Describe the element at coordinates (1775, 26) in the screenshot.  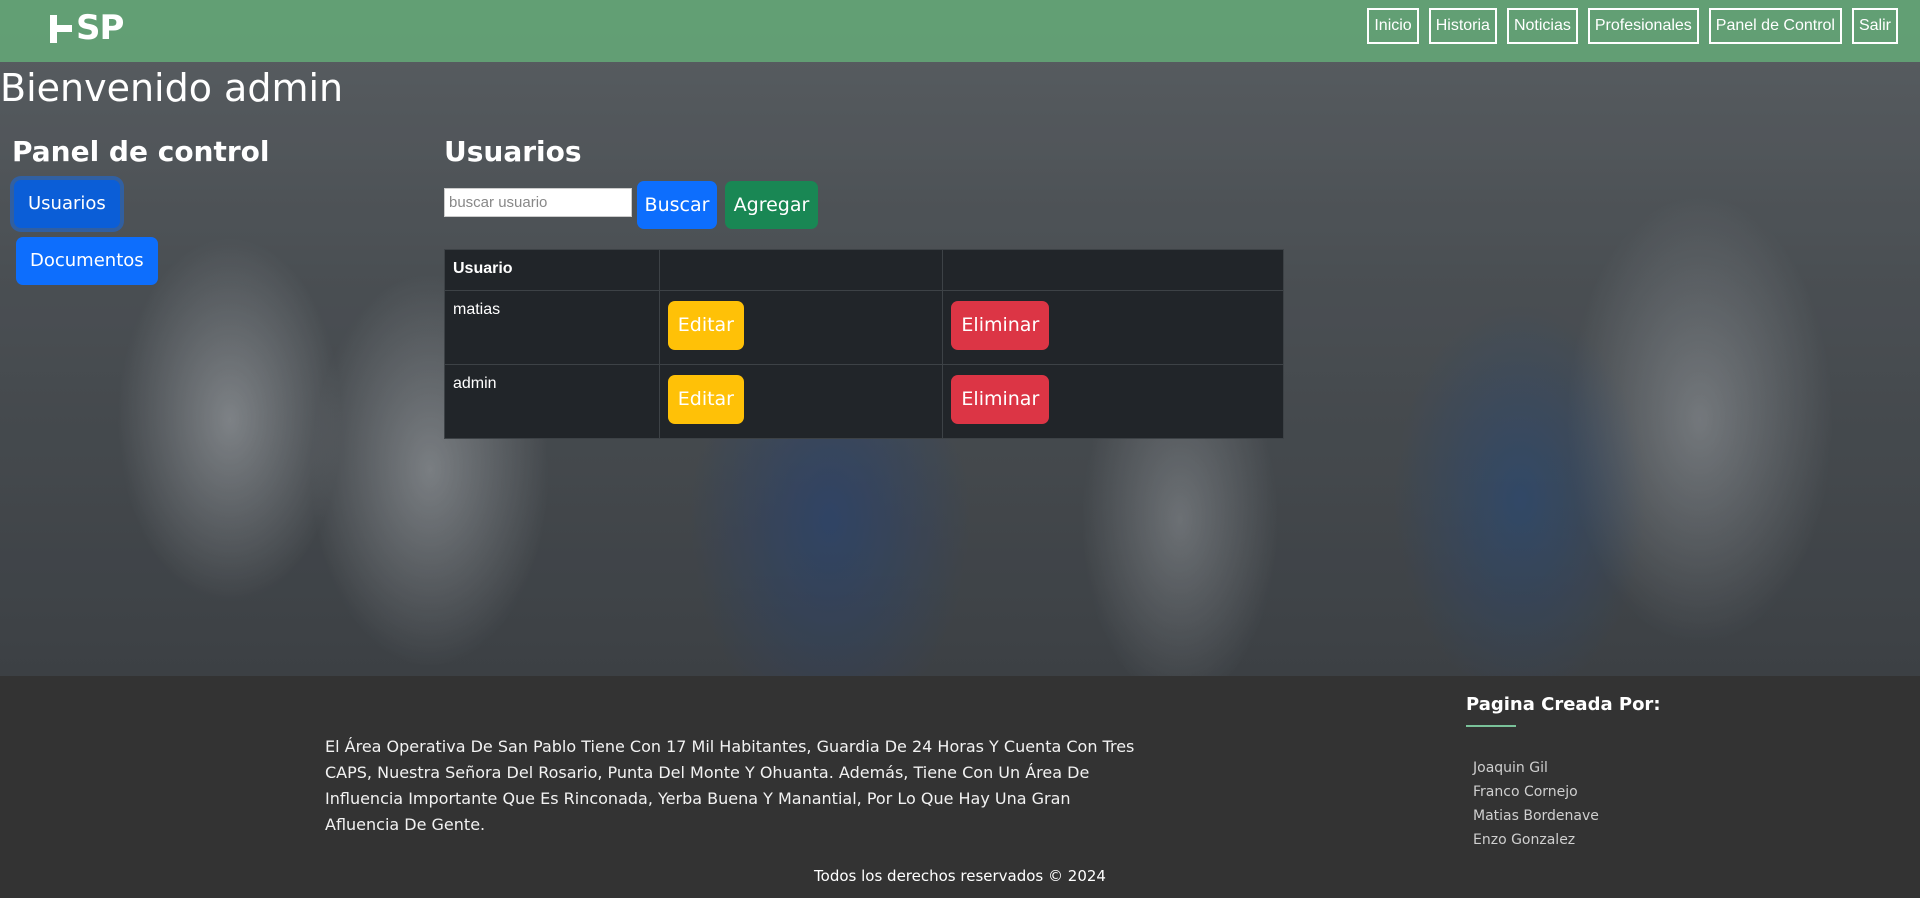
I see `nav-link-panel-de-control: Panel de Control` at that location.